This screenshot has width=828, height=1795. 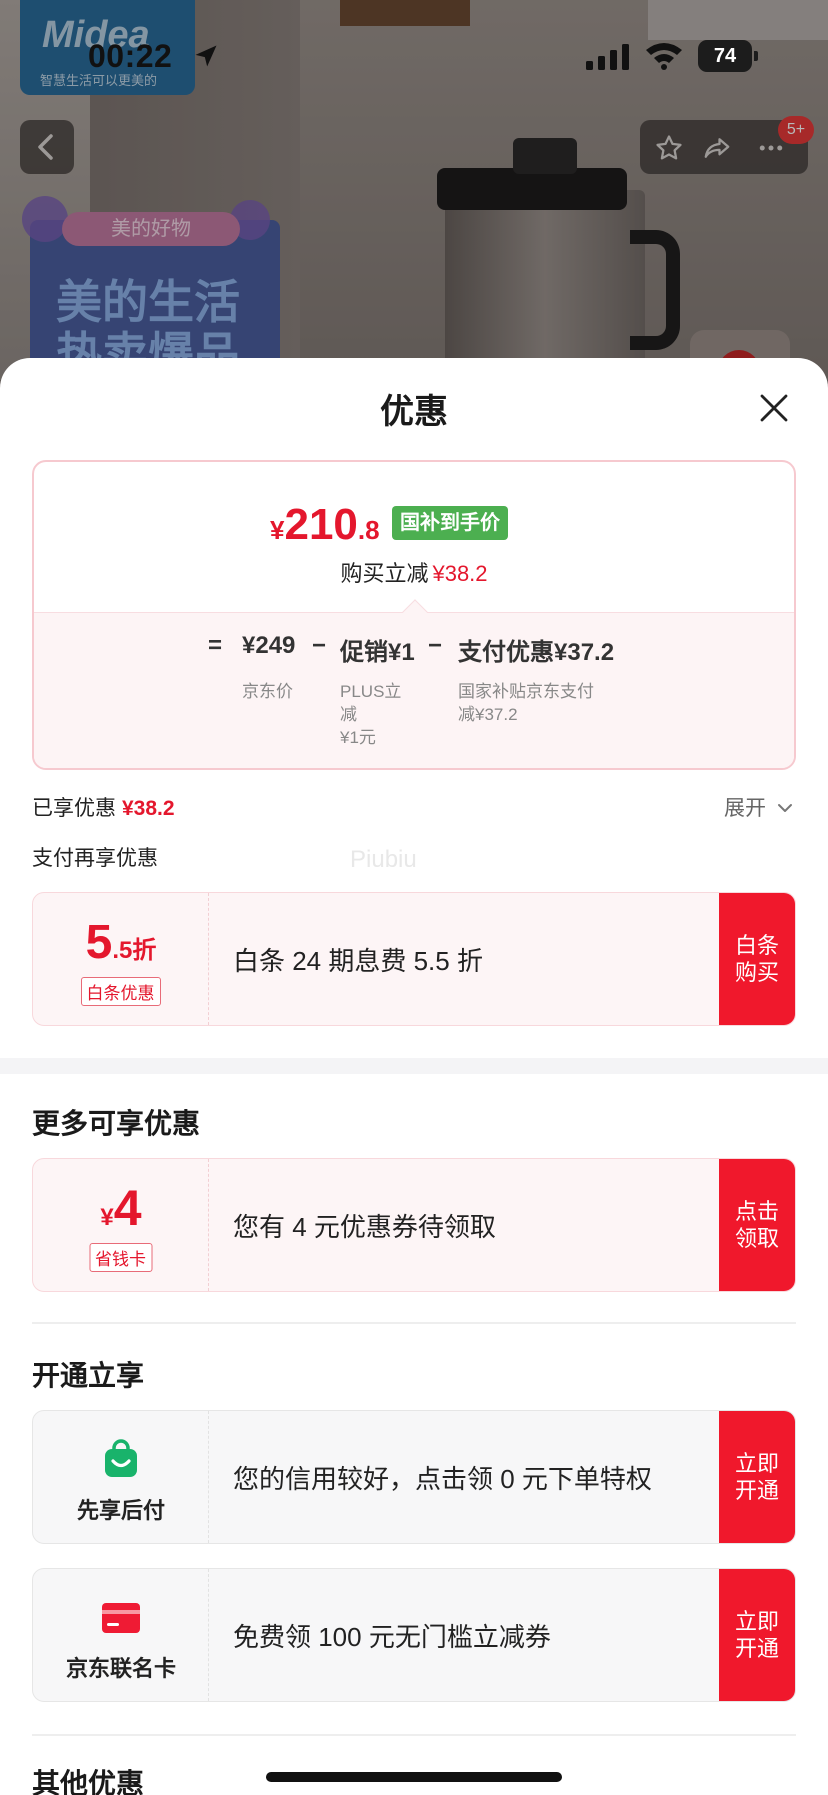 What do you see at coordinates (383, 859) in the screenshot?
I see `watermark: Piubiu` at bounding box center [383, 859].